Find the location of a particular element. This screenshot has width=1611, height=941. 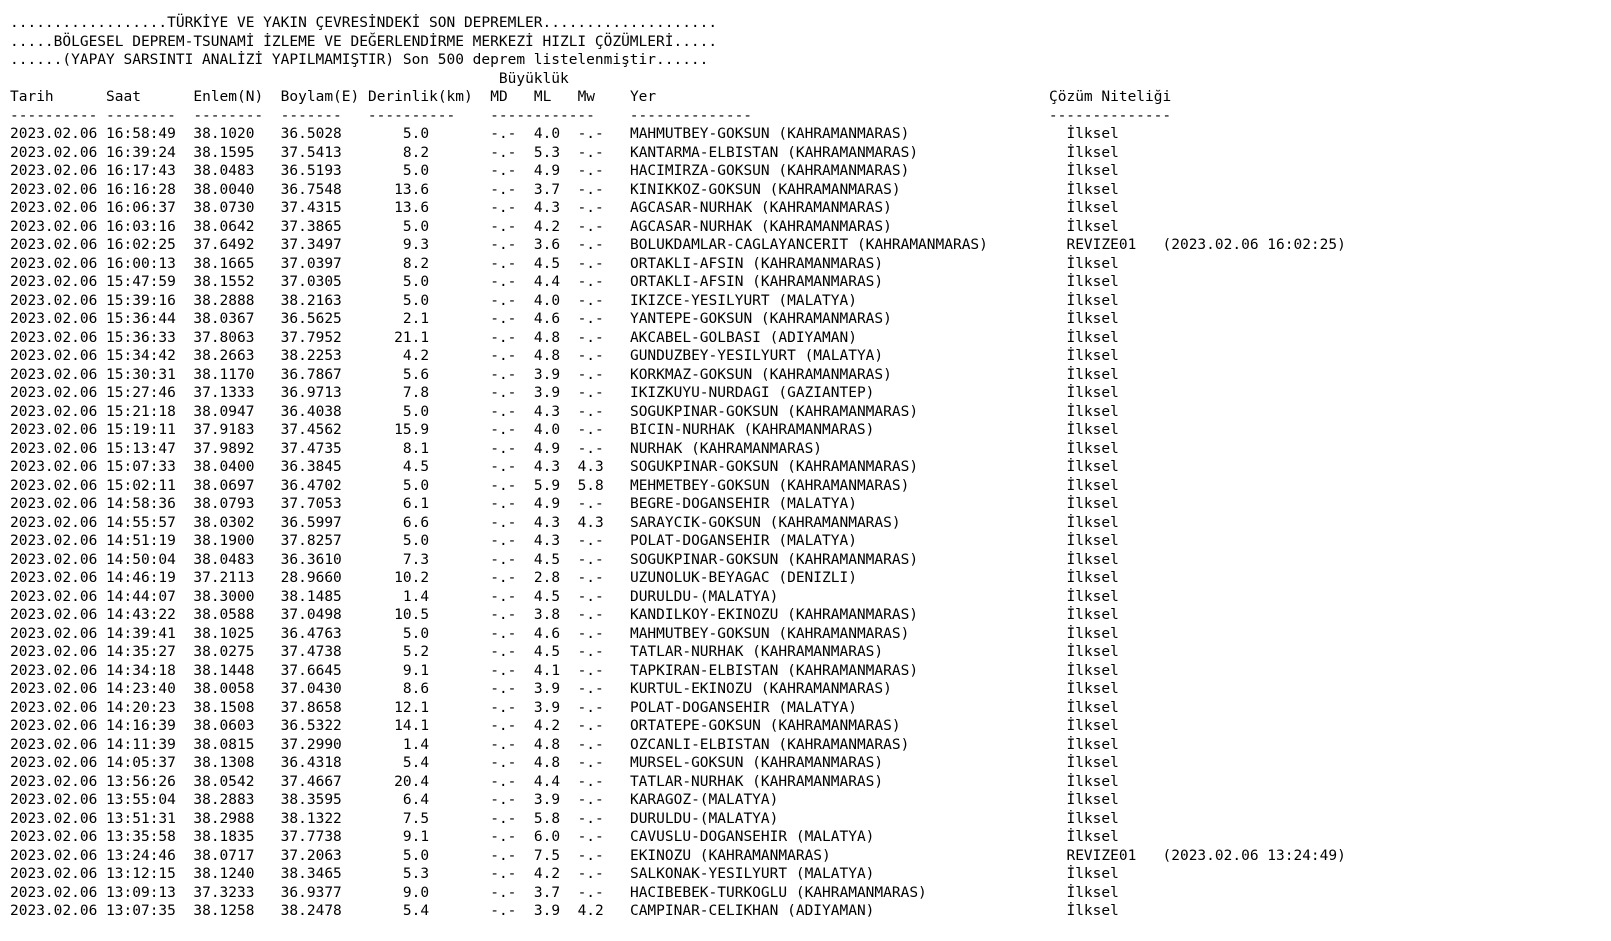

cell-ml: 6.0 is located at coordinates (547, 837).